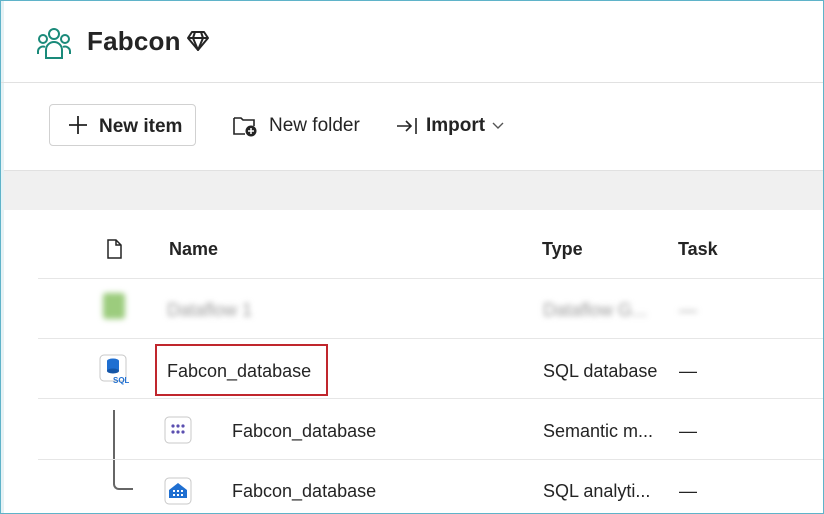 Image resolution: width=824 pixels, height=514 pixels. What do you see at coordinates (414, 190) in the screenshot?
I see `filter-bar` at bounding box center [414, 190].